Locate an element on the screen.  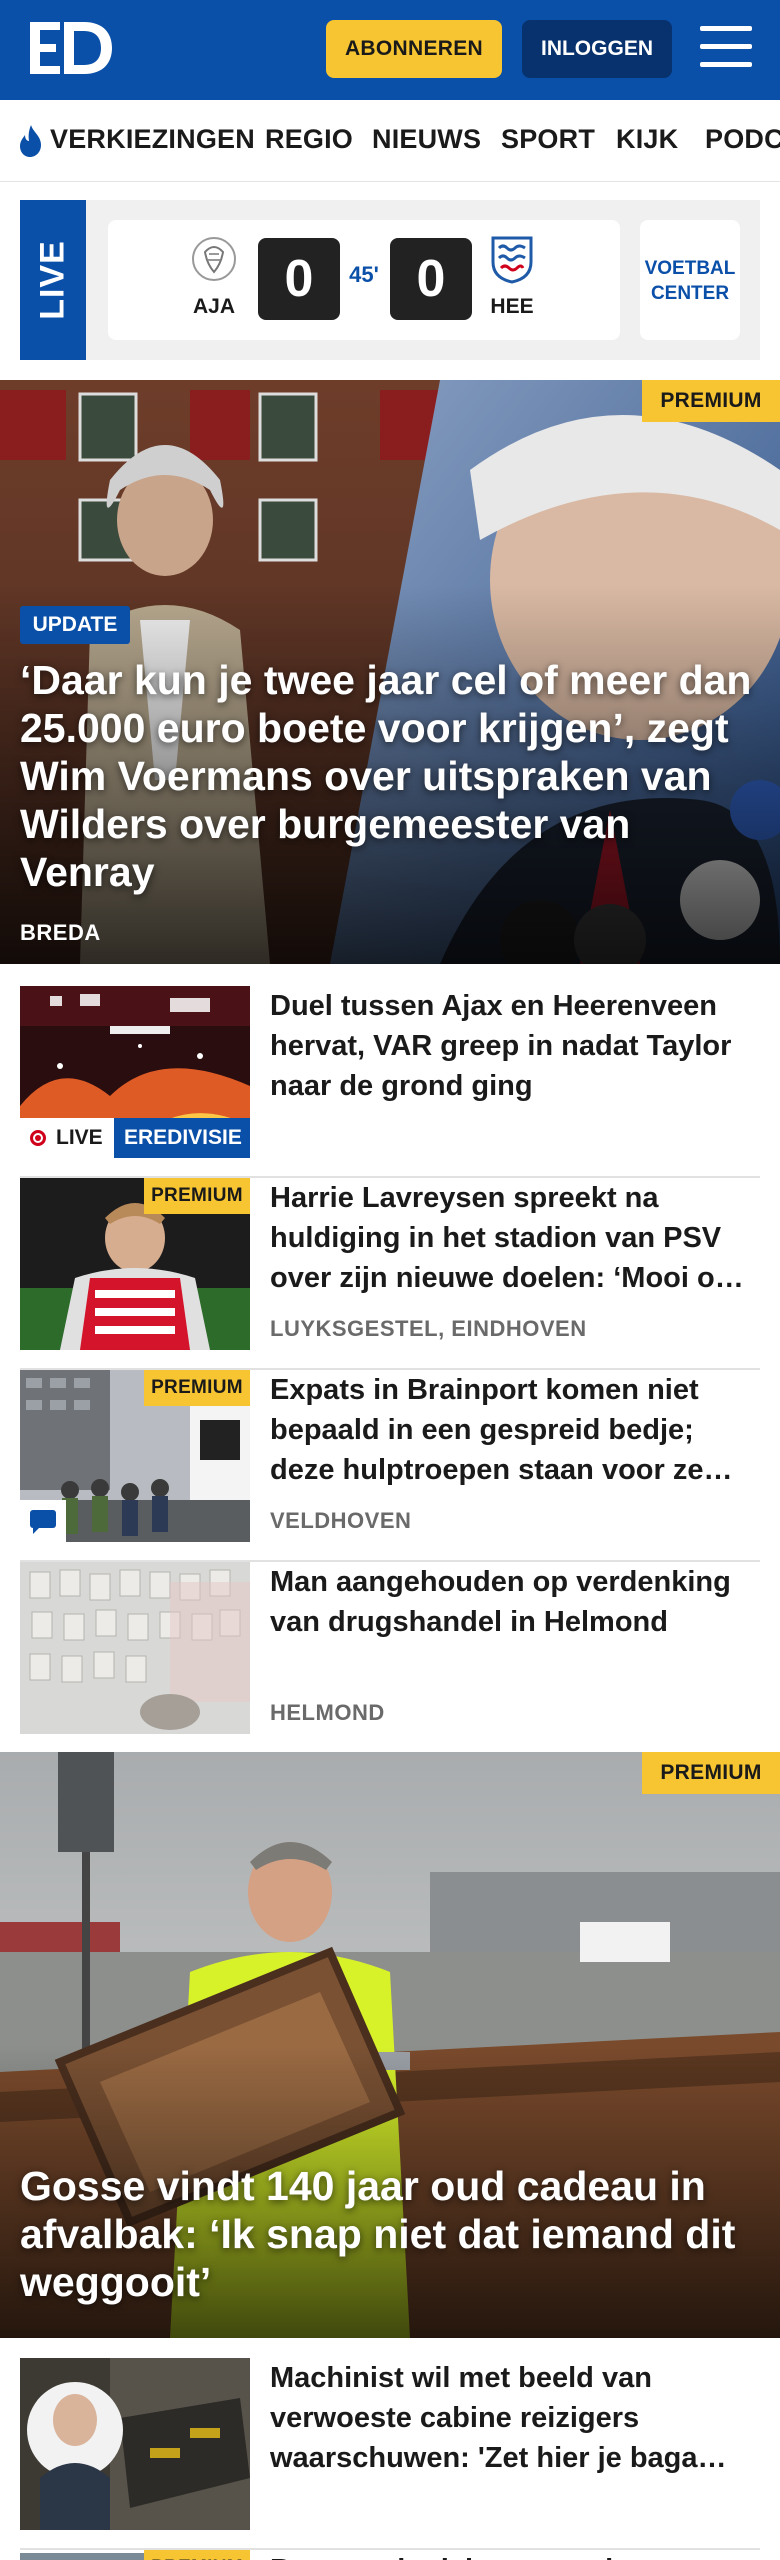
ed-logo is located at coordinates (71, 48).